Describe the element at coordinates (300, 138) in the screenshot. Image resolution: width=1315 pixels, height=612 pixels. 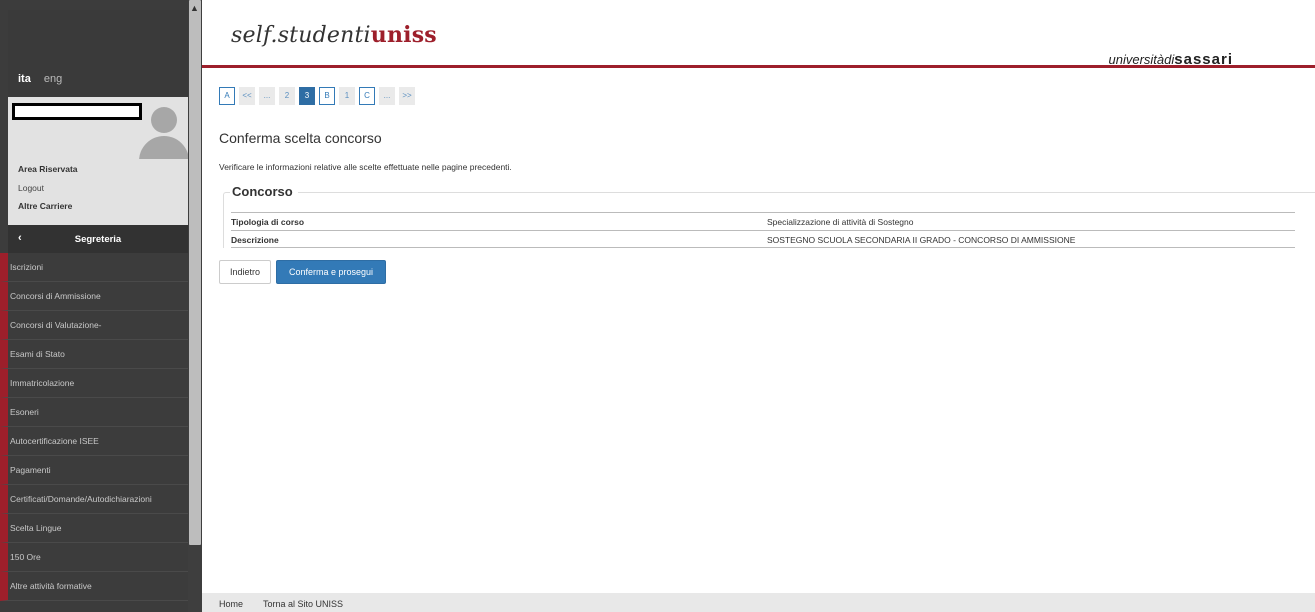
I see `page-title: Conferma scelta concorso` at that location.